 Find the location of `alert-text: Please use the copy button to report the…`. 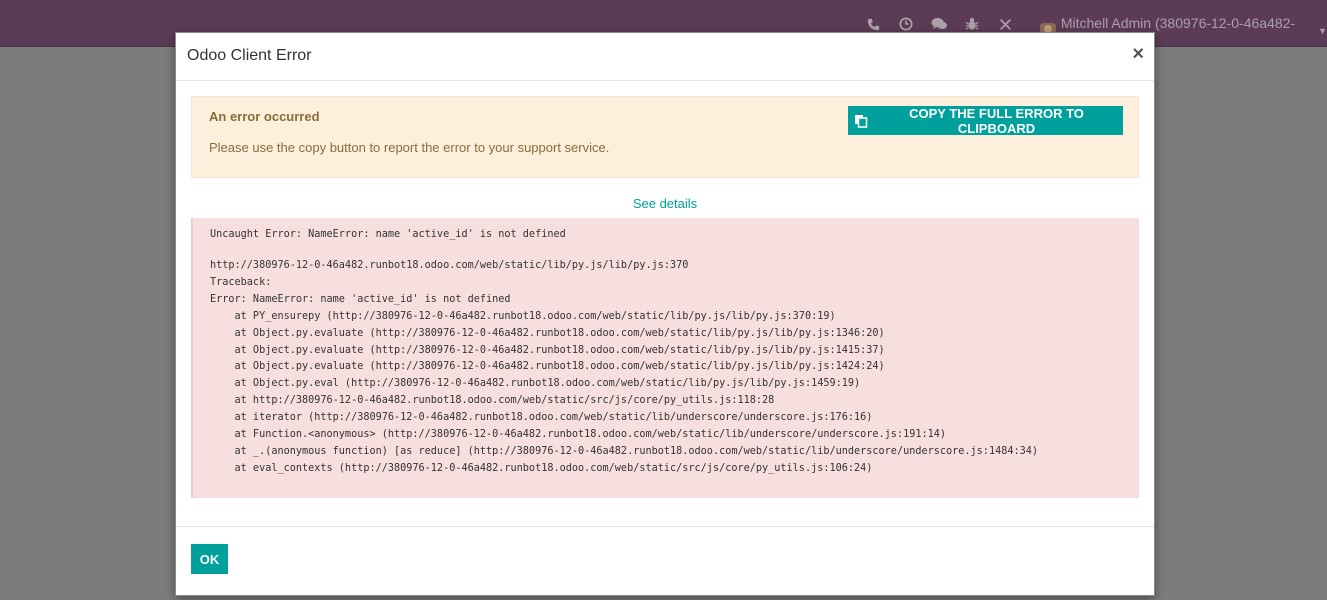

alert-text: Please use the copy button to report the… is located at coordinates (409, 147).